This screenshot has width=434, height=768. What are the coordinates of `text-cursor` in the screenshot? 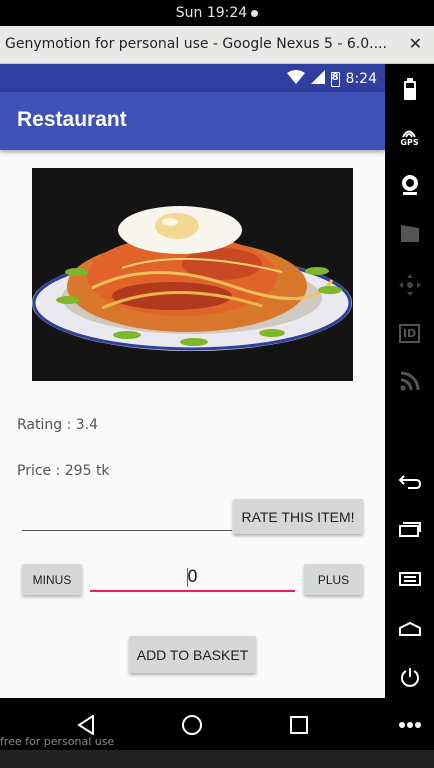 It's located at (187, 577).